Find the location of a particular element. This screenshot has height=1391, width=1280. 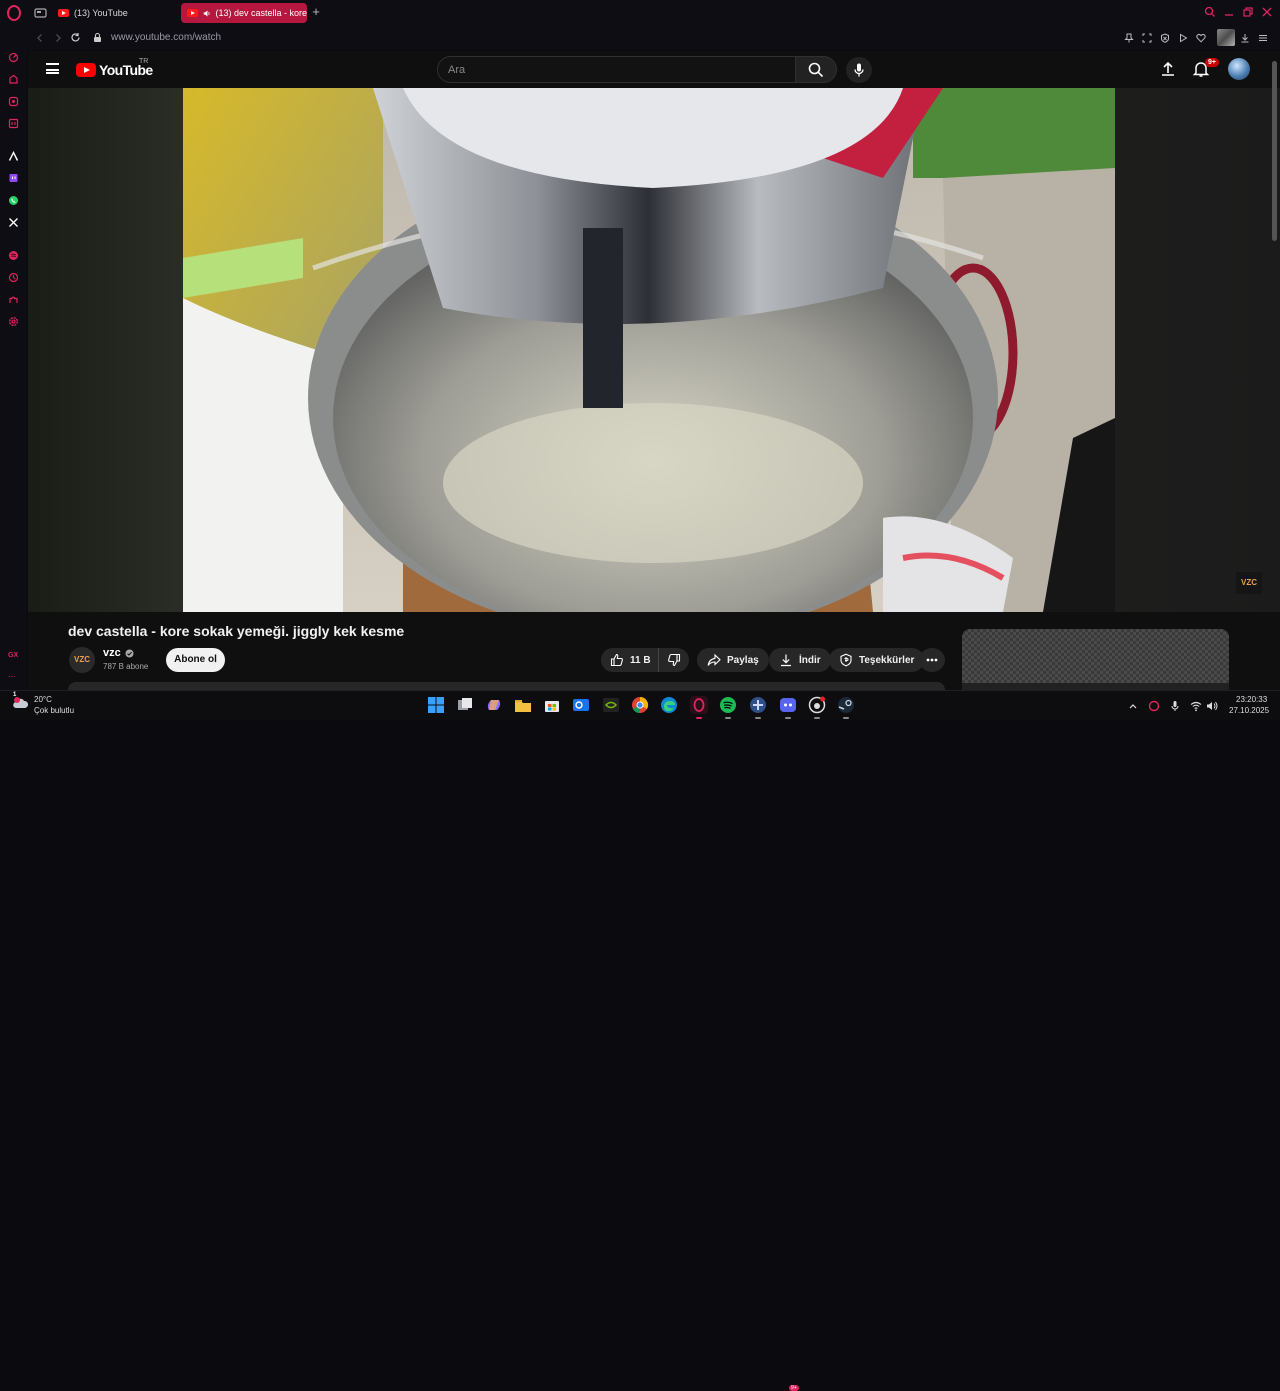

microphone-icon is located at coordinates (859, 70).